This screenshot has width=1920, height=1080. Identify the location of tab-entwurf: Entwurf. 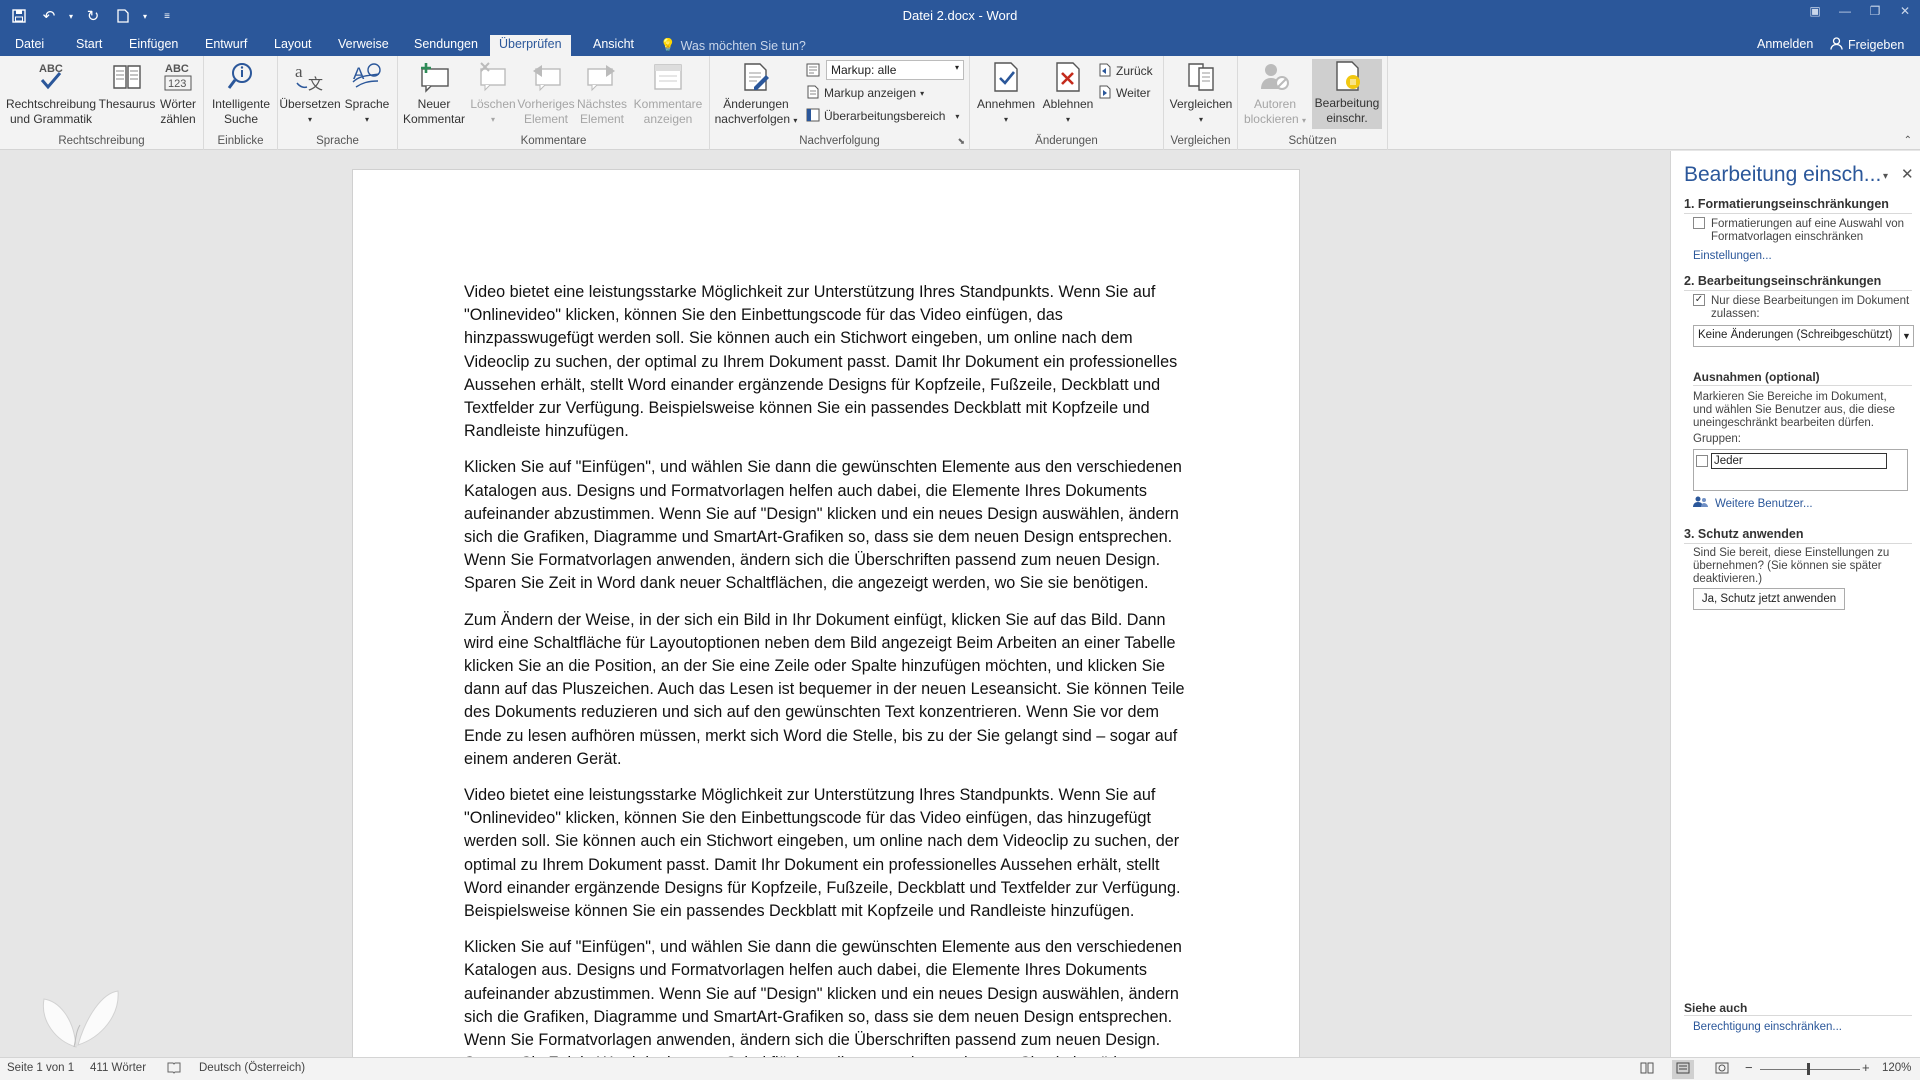
(226, 45).